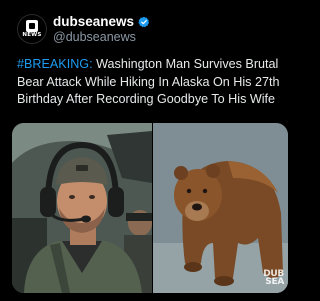 The height and width of the screenshot is (301, 320). What do you see at coordinates (274, 282) in the screenshot?
I see `watermark-line-2: SEA` at bounding box center [274, 282].